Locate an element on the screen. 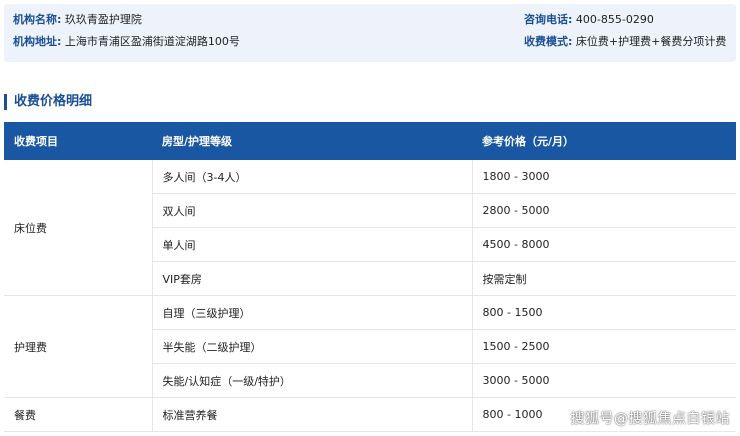 The width and height of the screenshot is (740, 436). meal-level-cell: 标准营养餐 is located at coordinates (312, 414).